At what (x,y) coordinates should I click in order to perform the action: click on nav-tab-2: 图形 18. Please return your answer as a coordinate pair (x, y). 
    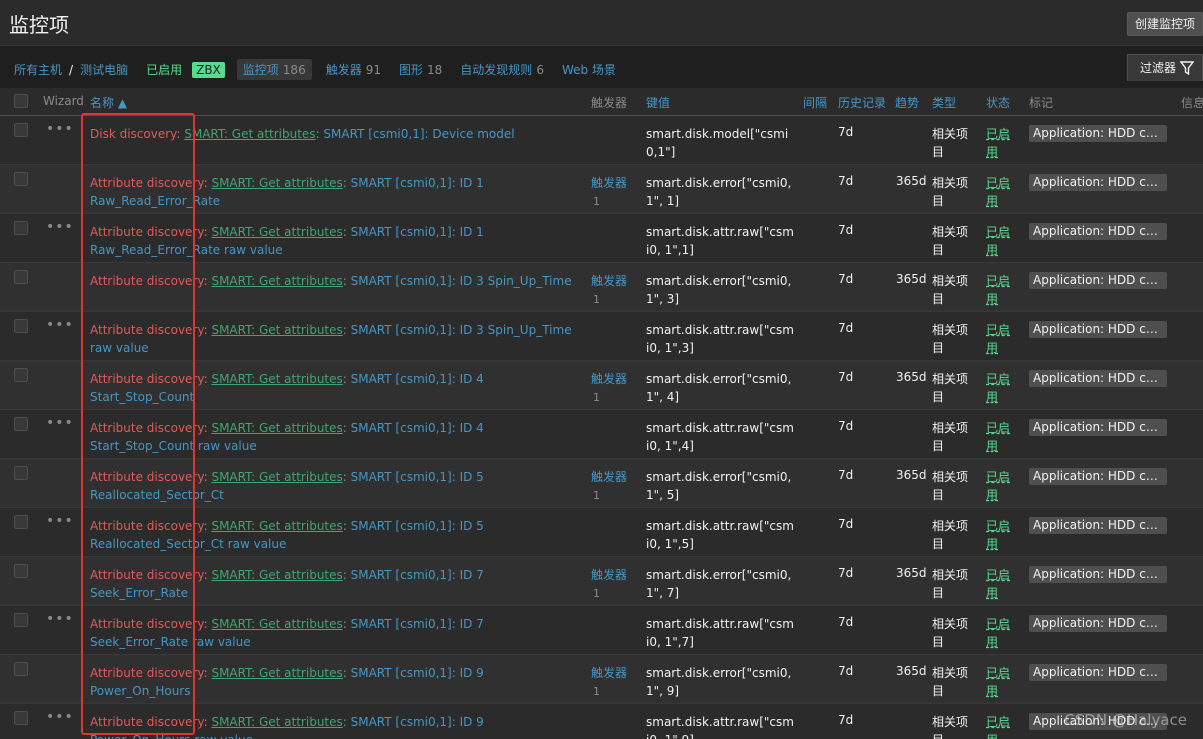
    Looking at the image, I should click on (420, 69).